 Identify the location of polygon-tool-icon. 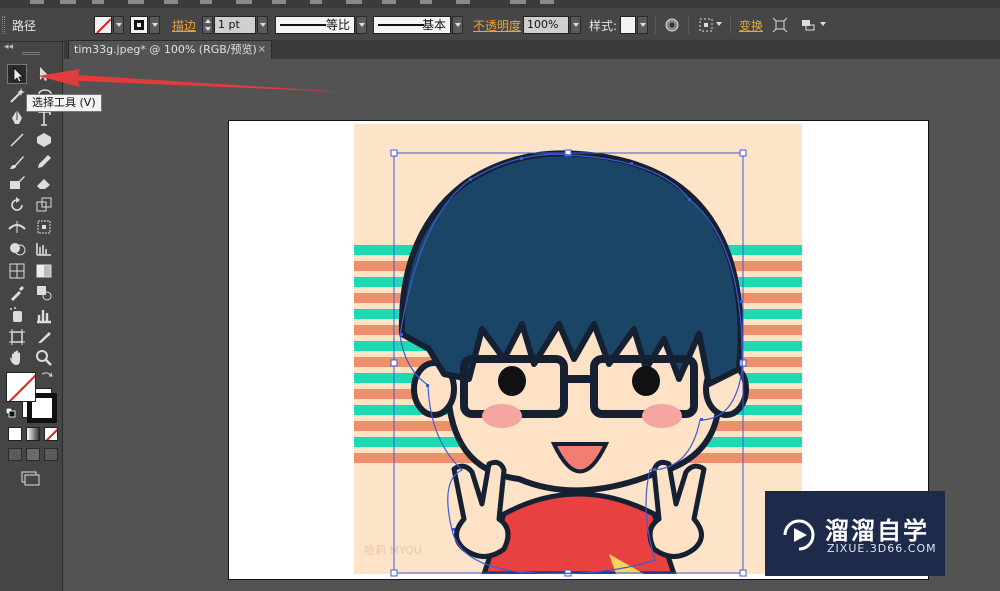
(44, 140).